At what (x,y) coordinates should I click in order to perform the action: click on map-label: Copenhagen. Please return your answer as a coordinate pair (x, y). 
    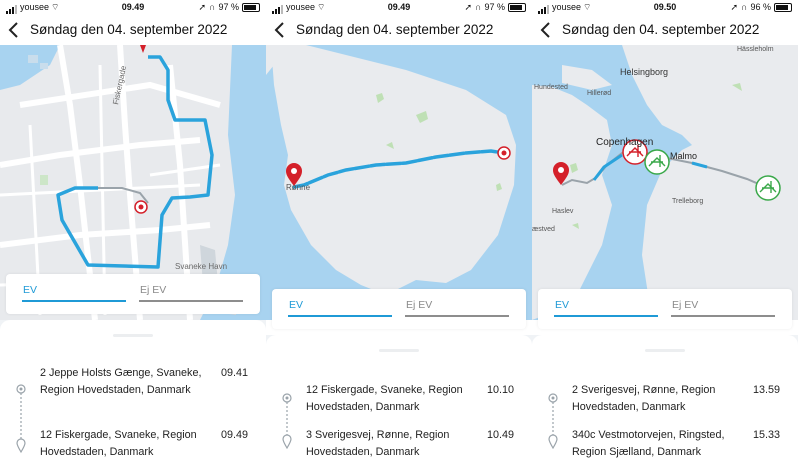
    Looking at the image, I should click on (624, 142).